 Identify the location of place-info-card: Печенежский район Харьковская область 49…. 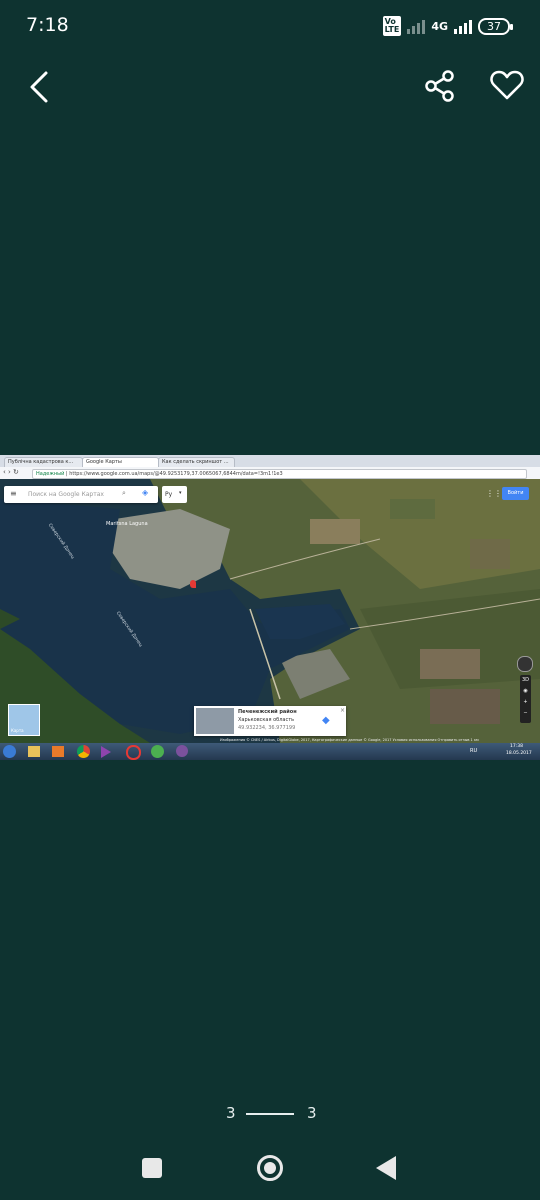
(270, 721).